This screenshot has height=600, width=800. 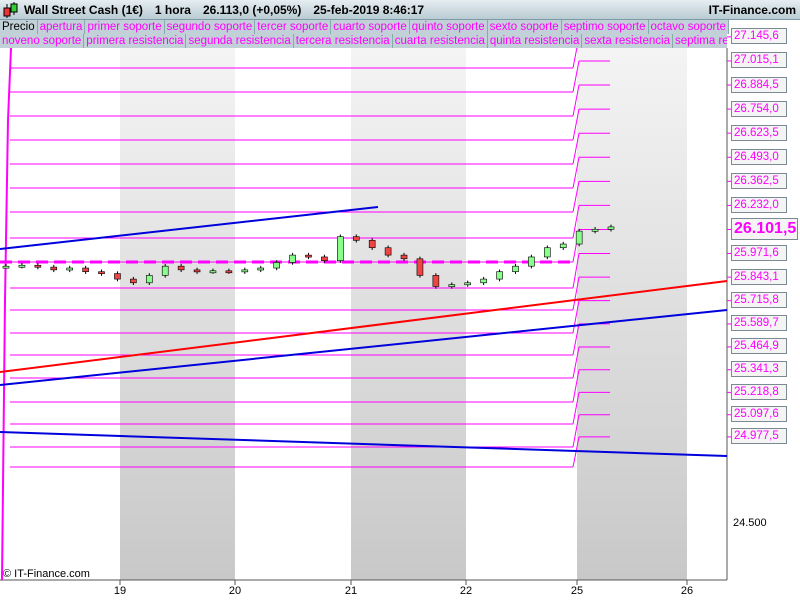 What do you see at coordinates (535, 41) in the screenshot?
I see `legend-item: quinta resistencia` at bounding box center [535, 41].